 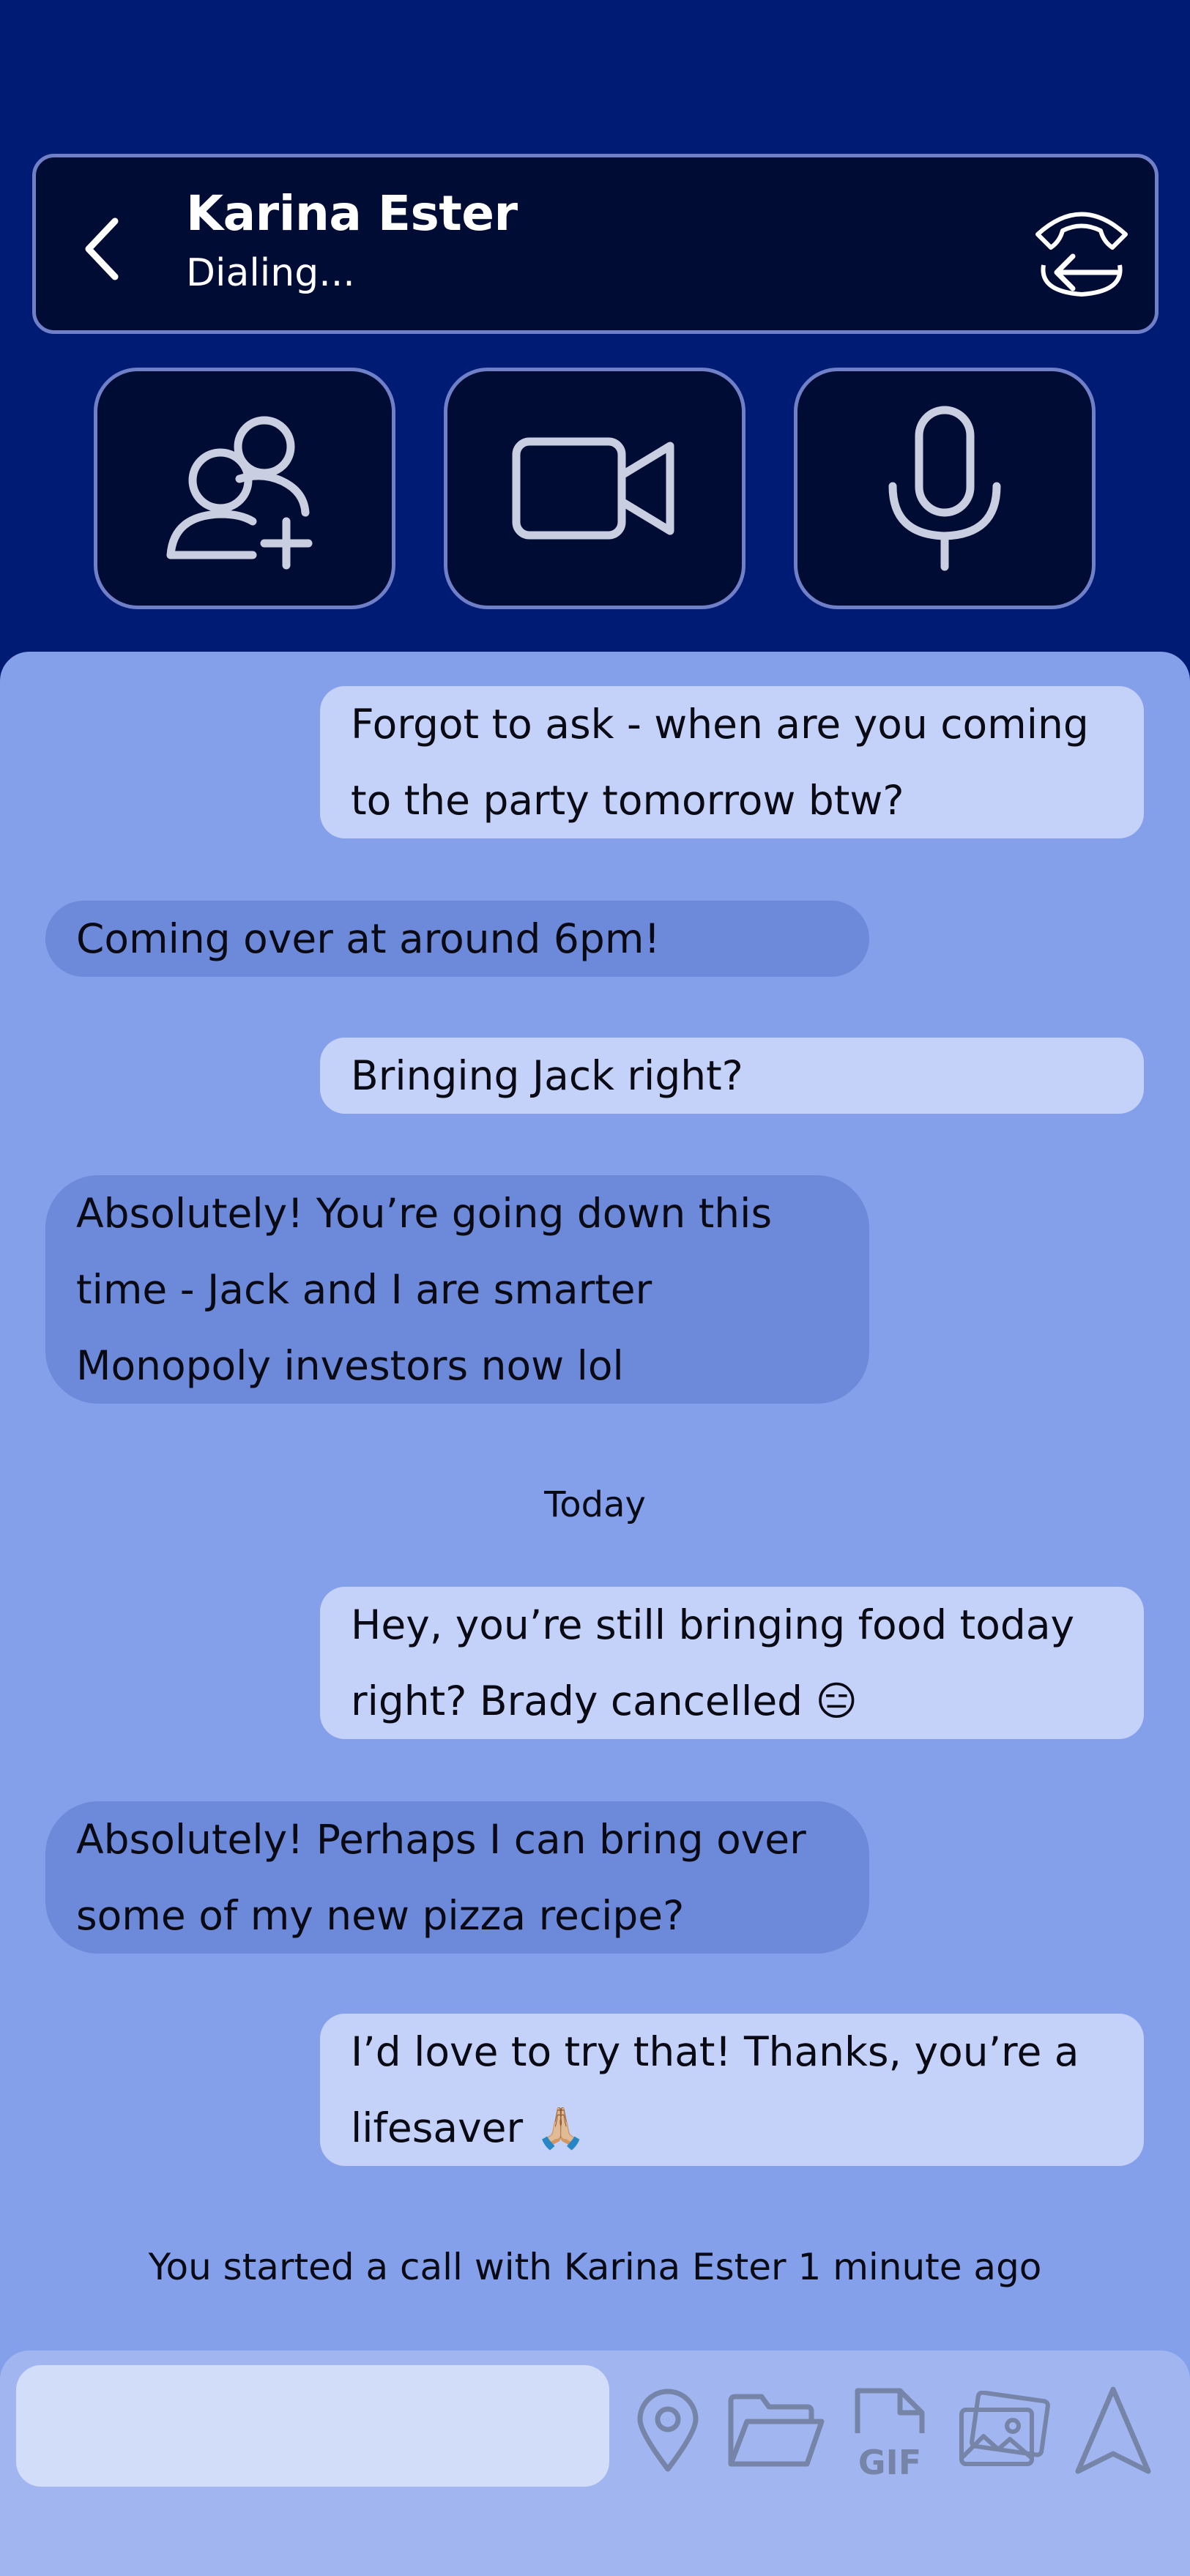 What do you see at coordinates (469, 2127) in the screenshot?
I see `message-line: lifesaver 🙏🏼` at bounding box center [469, 2127].